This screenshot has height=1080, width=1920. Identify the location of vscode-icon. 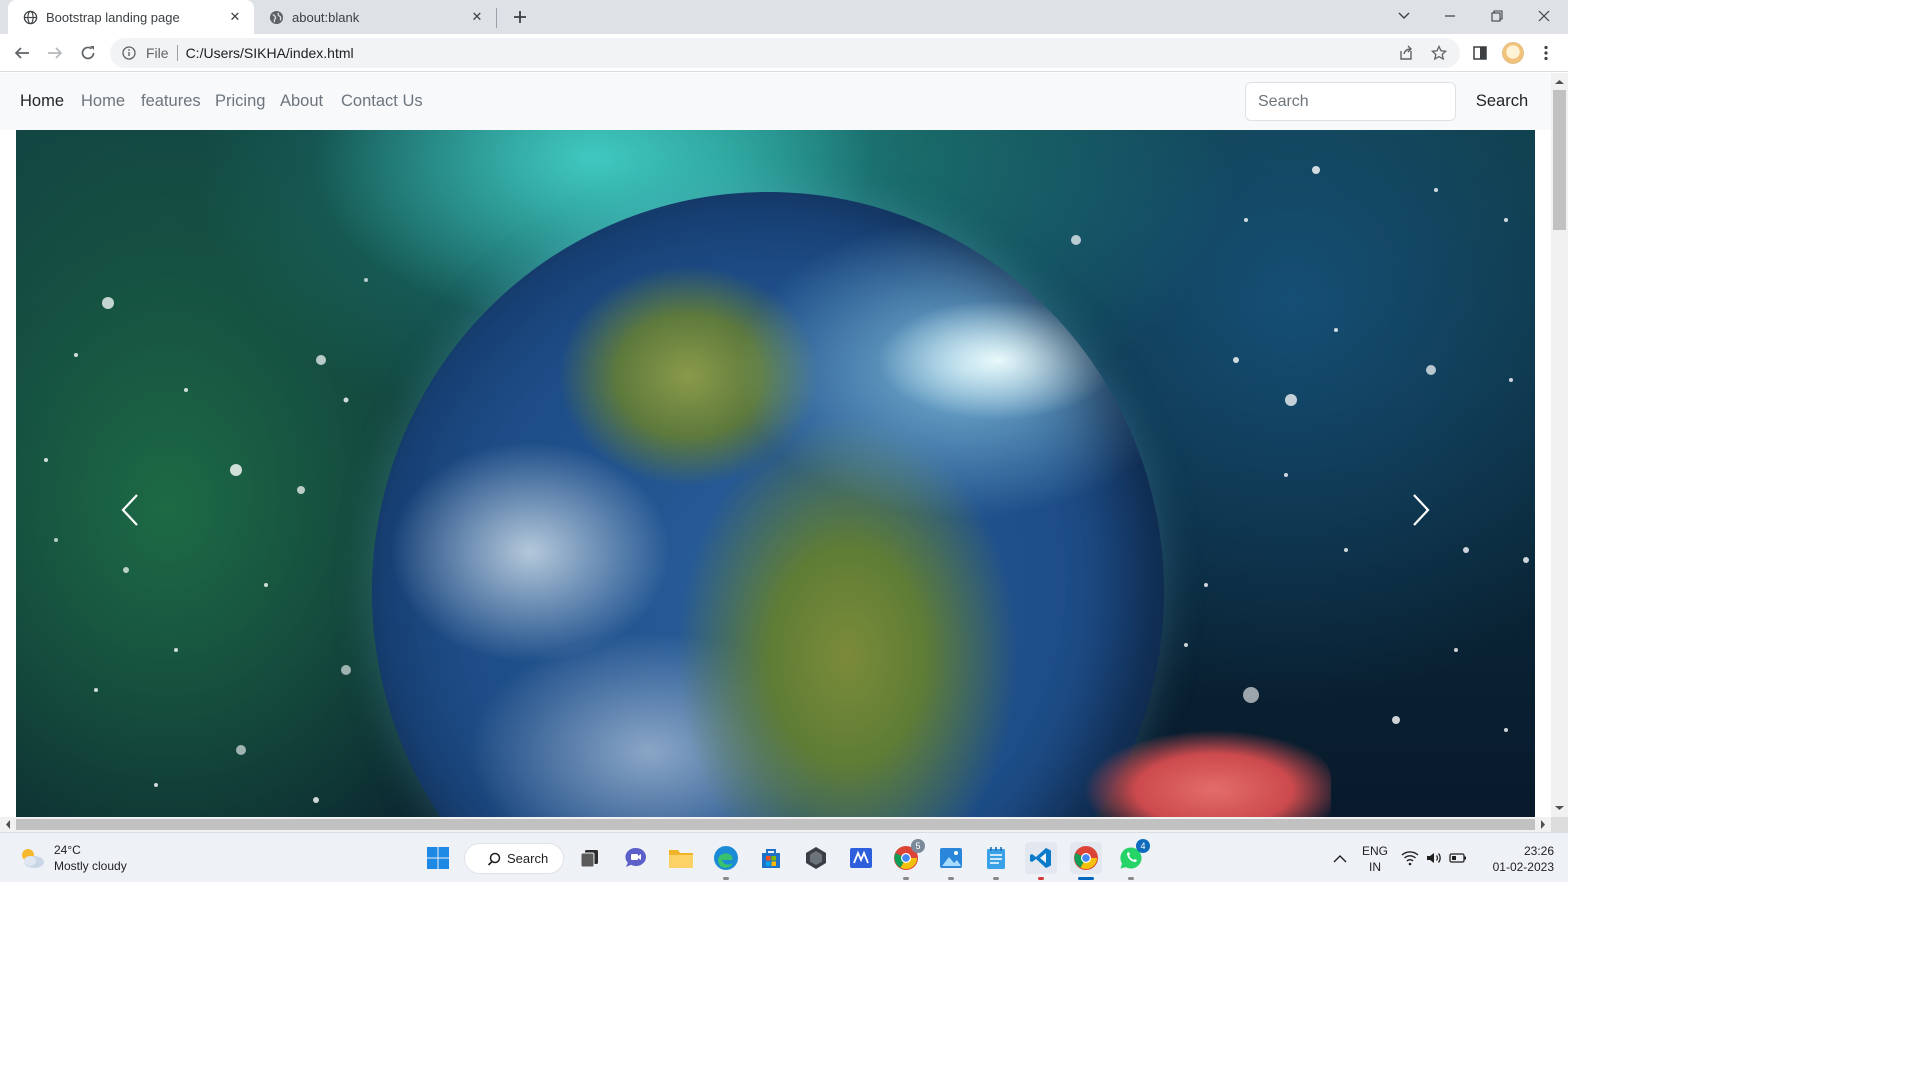
(1040, 858).